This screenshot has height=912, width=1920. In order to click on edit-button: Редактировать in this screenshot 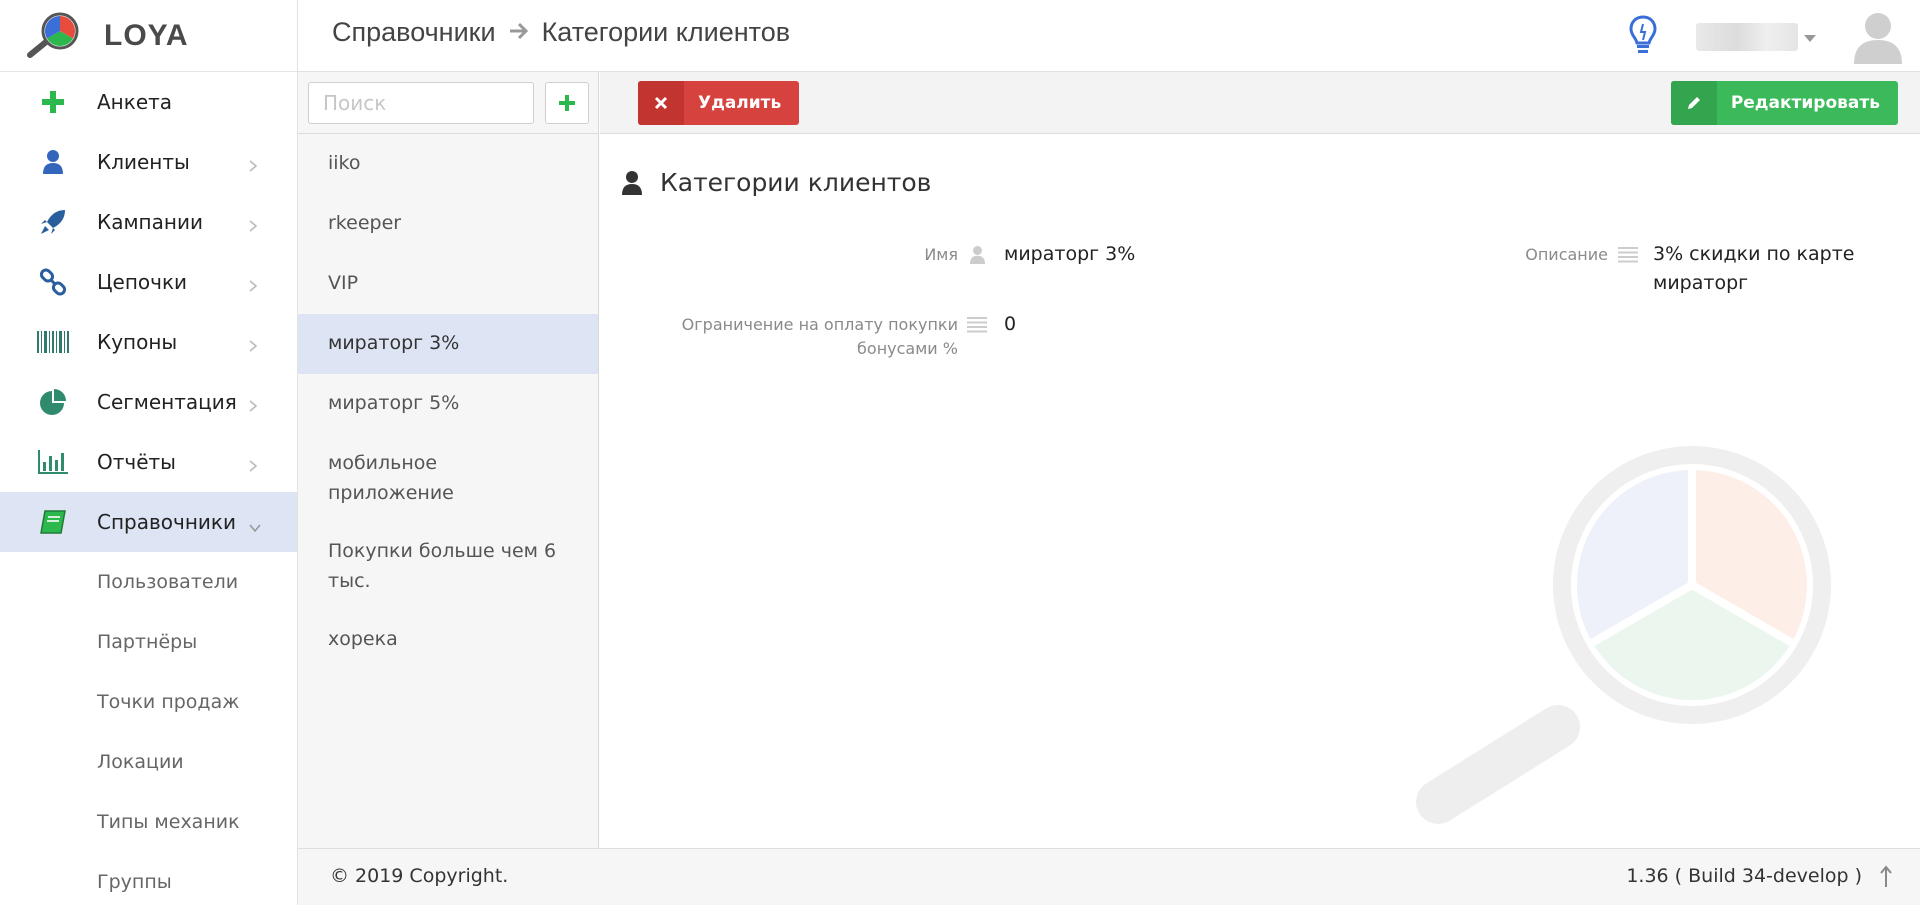, I will do `click(1784, 103)`.